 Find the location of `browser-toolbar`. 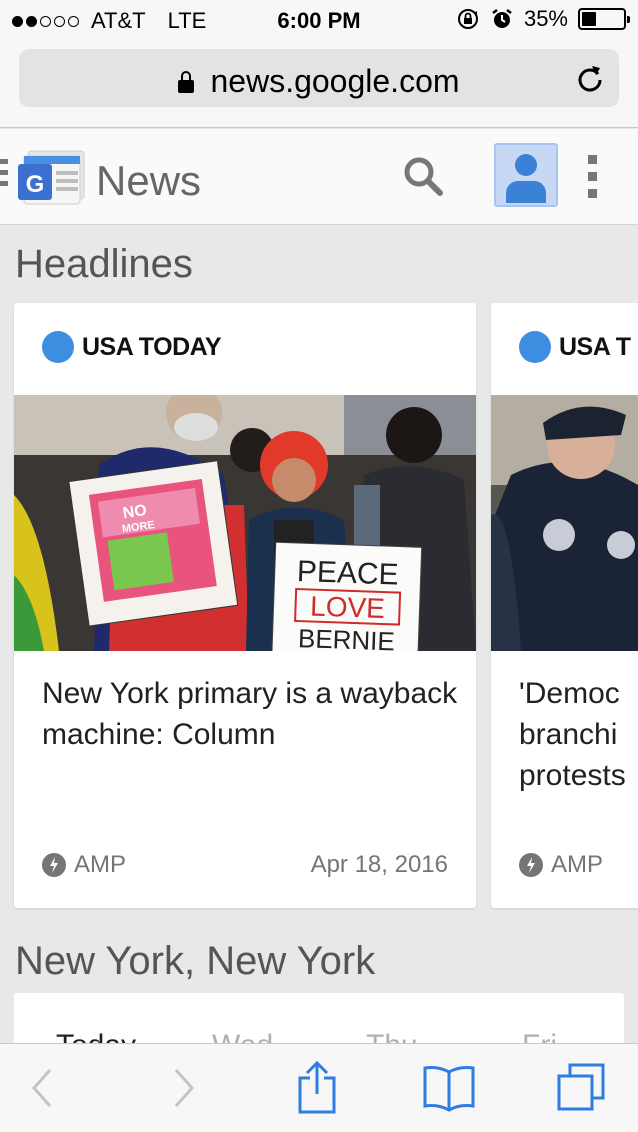

browser-toolbar is located at coordinates (319, 1087).